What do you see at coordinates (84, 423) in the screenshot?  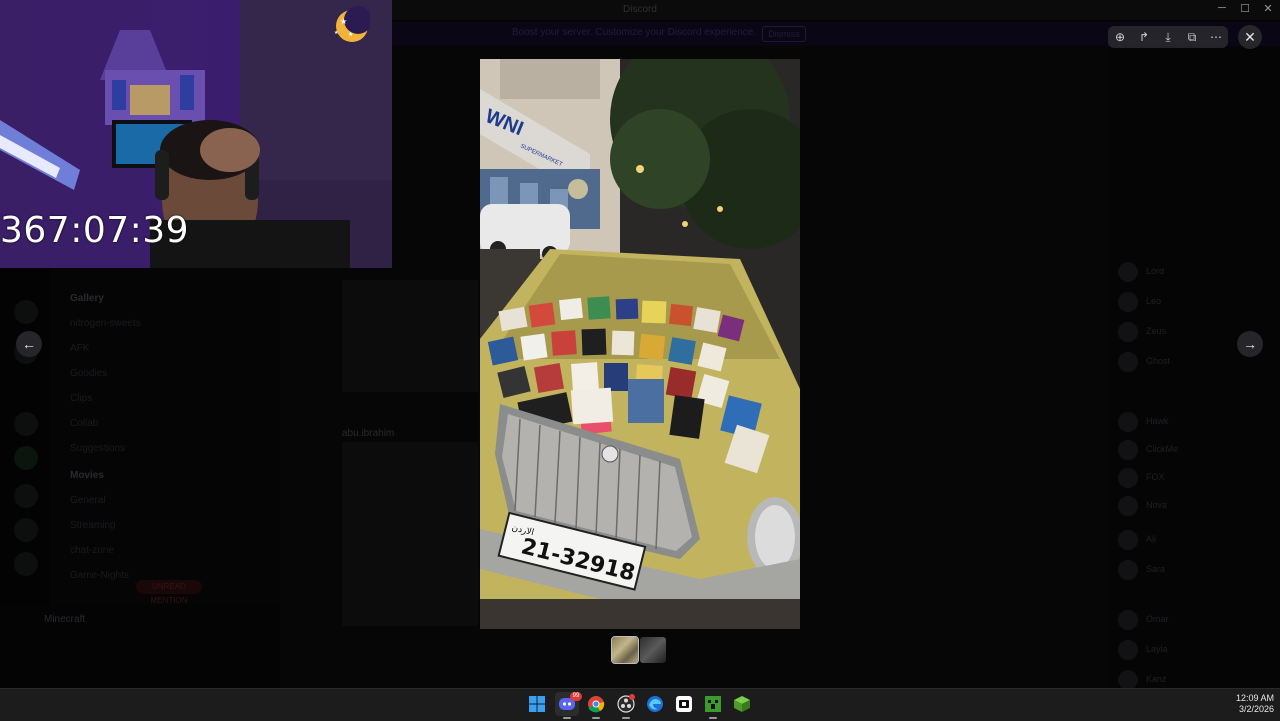 I see `channel-item: Collab` at bounding box center [84, 423].